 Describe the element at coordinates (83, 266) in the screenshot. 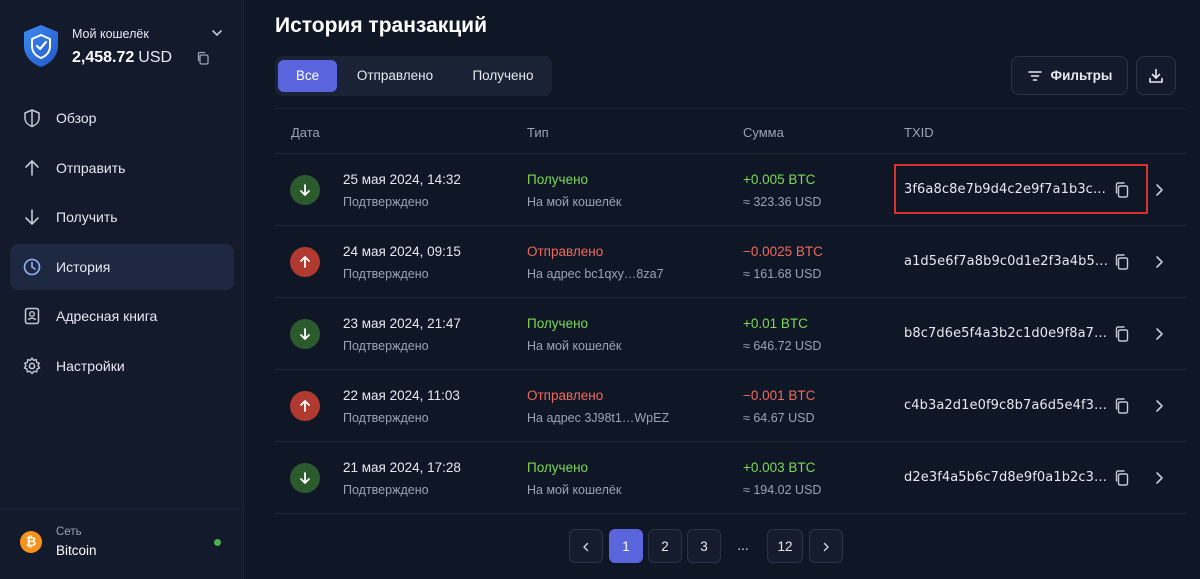

I see `sidebar-item-label: История` at that location.